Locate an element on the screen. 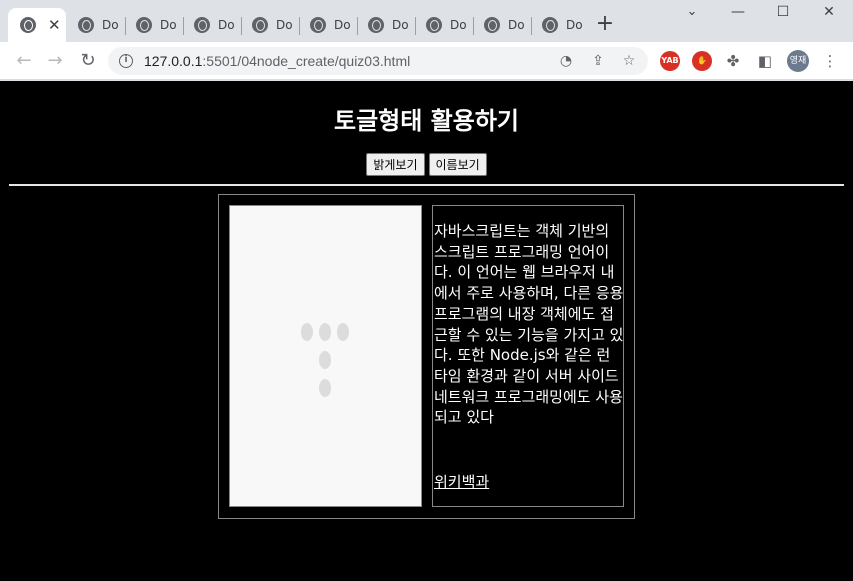  bright-view-button: 밝게보기 is located at coordinates (395, 164).